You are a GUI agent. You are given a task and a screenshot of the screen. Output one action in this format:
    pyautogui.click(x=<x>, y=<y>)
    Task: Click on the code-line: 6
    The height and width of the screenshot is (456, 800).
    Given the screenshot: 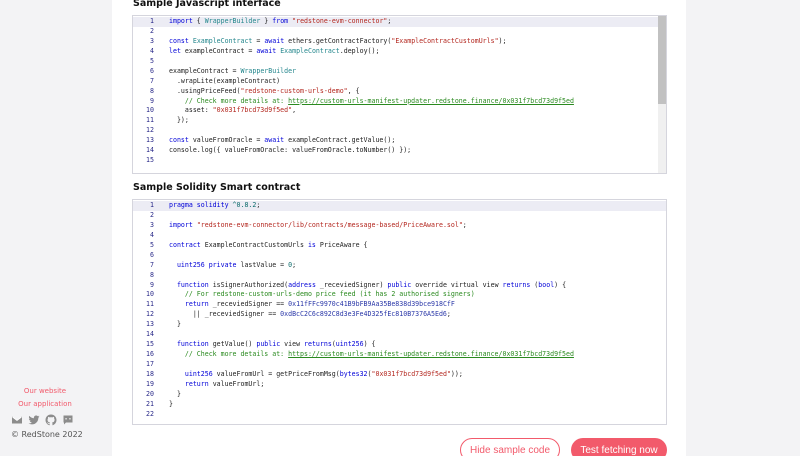 What is the action you would take?
    pyautogui.click(x=152, y=254)
    